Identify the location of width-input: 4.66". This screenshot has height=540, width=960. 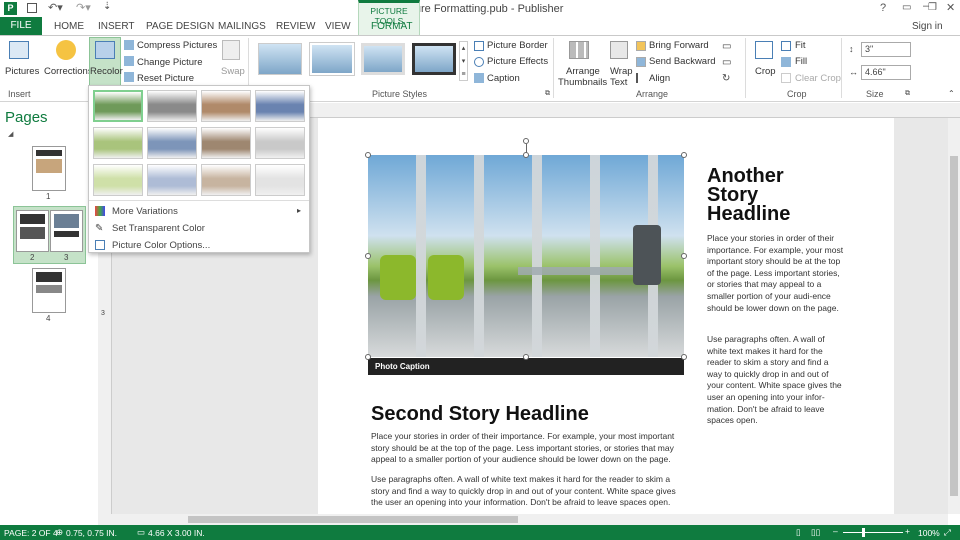
(886, 72).